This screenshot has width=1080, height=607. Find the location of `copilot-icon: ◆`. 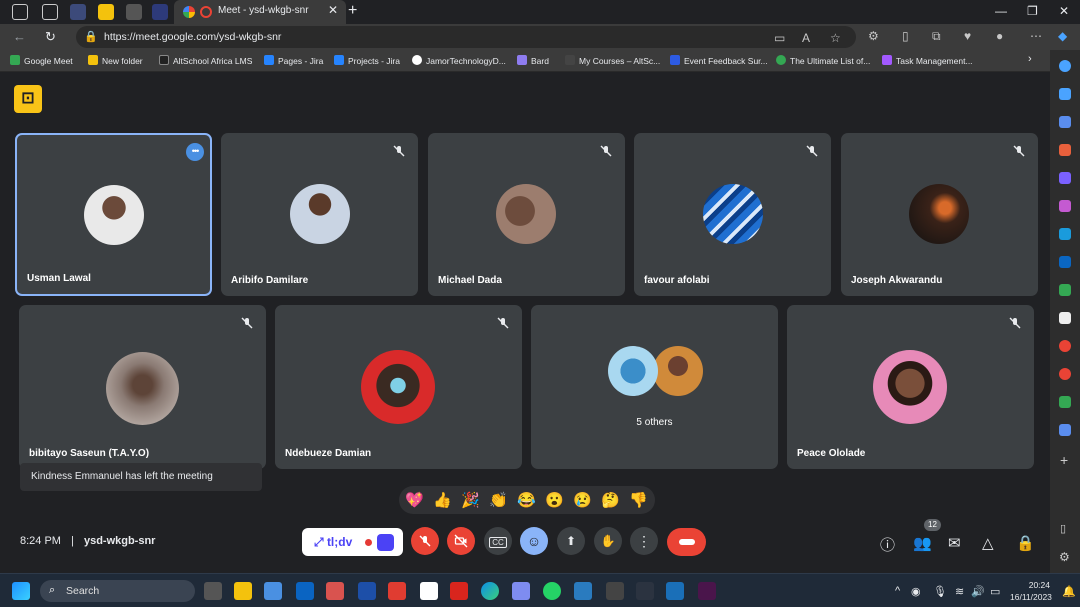

copilot-icon: ◆ is located at coordinates (1062, 36).